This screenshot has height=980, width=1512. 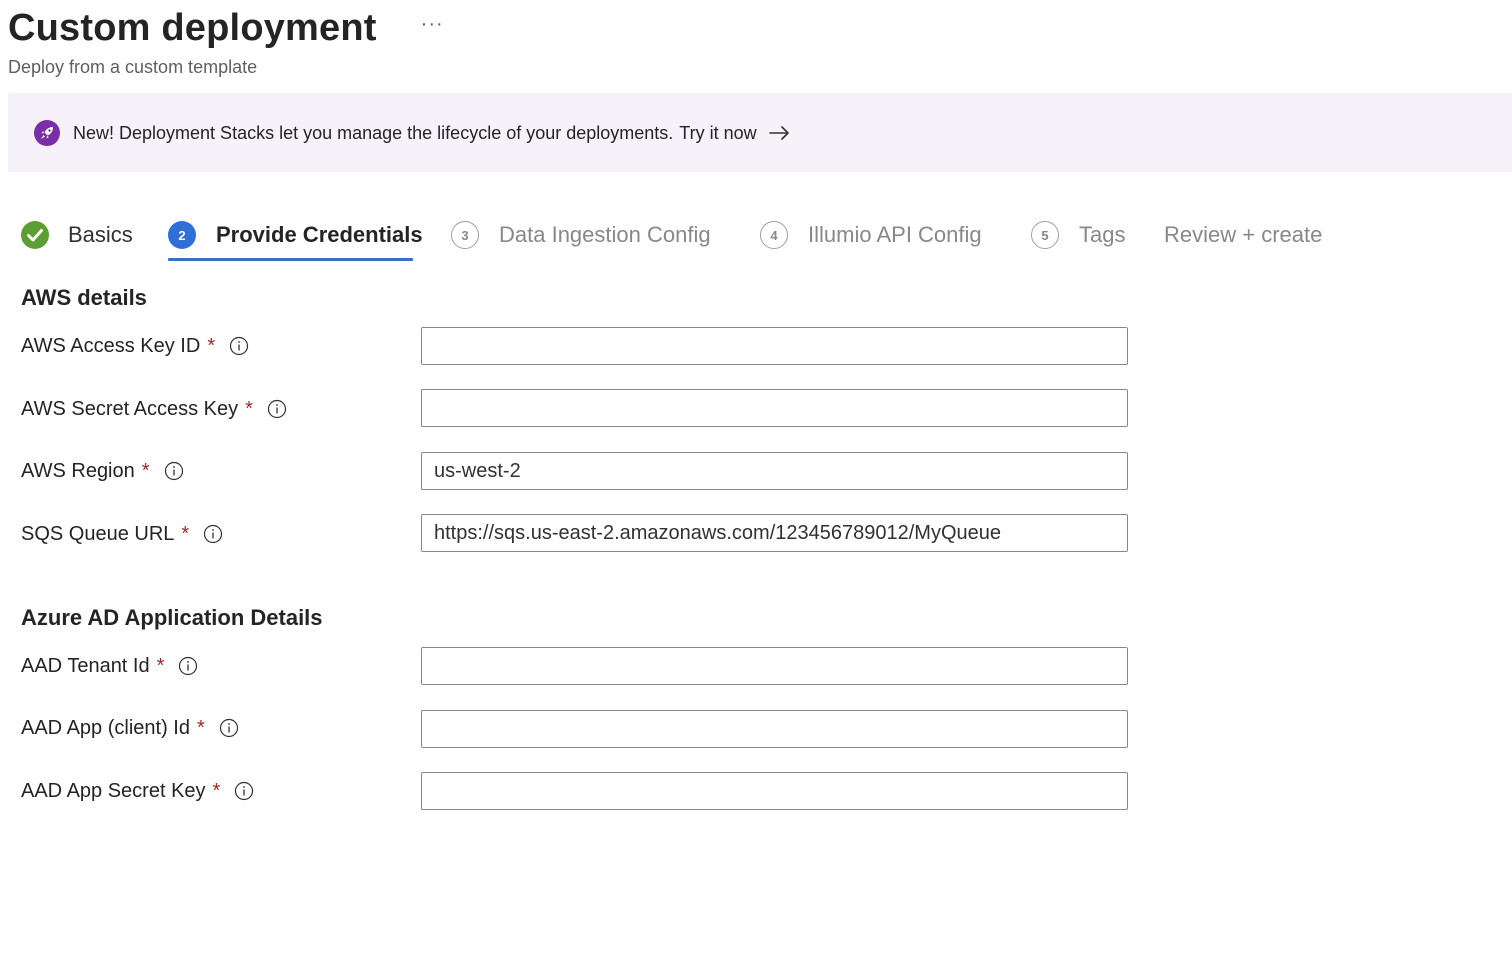 I want to click on aad-tenant-id-label: AAD Tenant Id *, so click(x=109, y=666).